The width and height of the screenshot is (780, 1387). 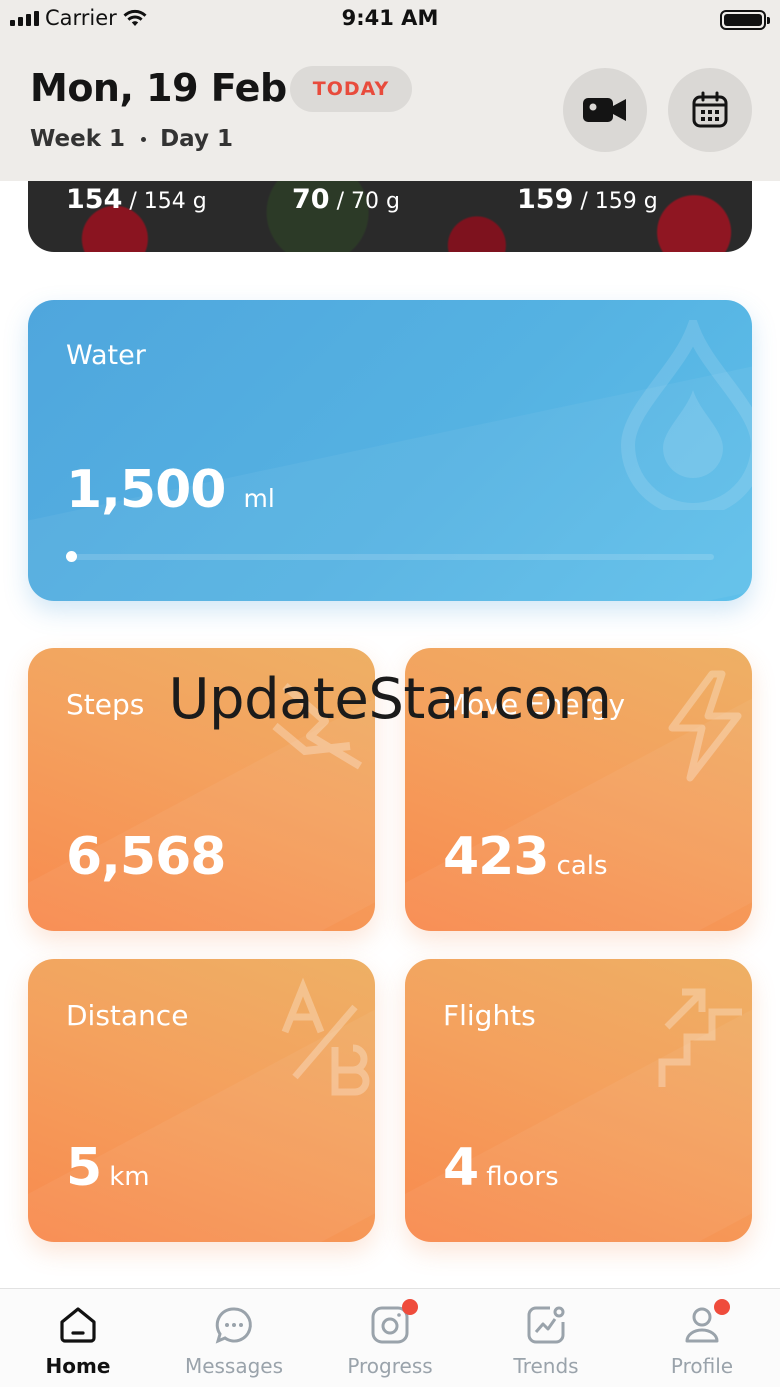 I want to click on steps-number: 6,568, so click(x=146, y=857).